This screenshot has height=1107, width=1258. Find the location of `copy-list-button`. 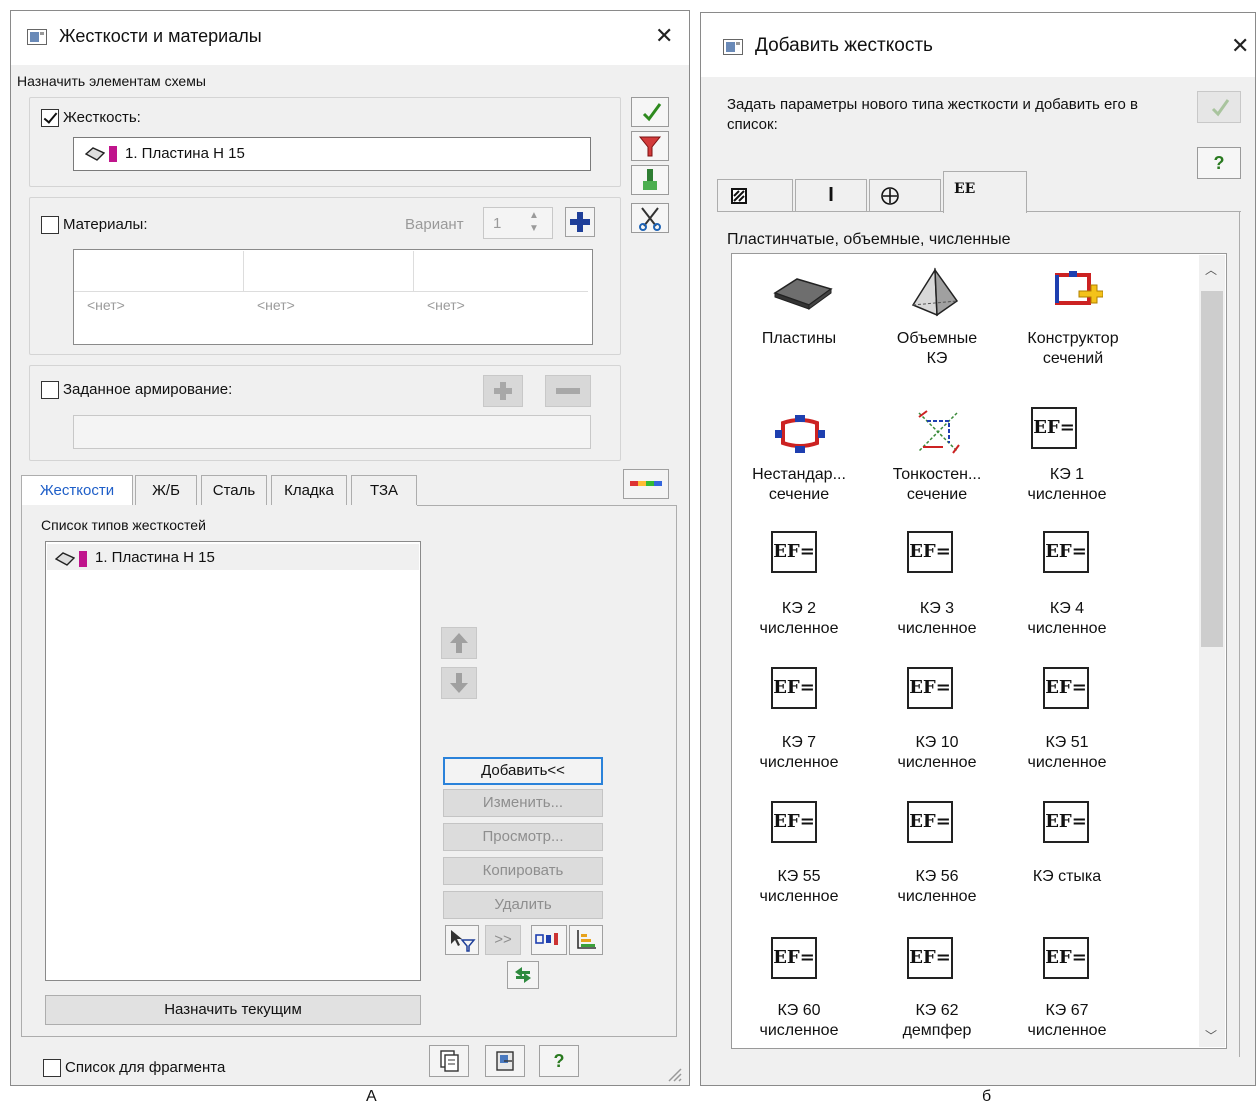

copy-list-button is located at coordinates (449, 1061).